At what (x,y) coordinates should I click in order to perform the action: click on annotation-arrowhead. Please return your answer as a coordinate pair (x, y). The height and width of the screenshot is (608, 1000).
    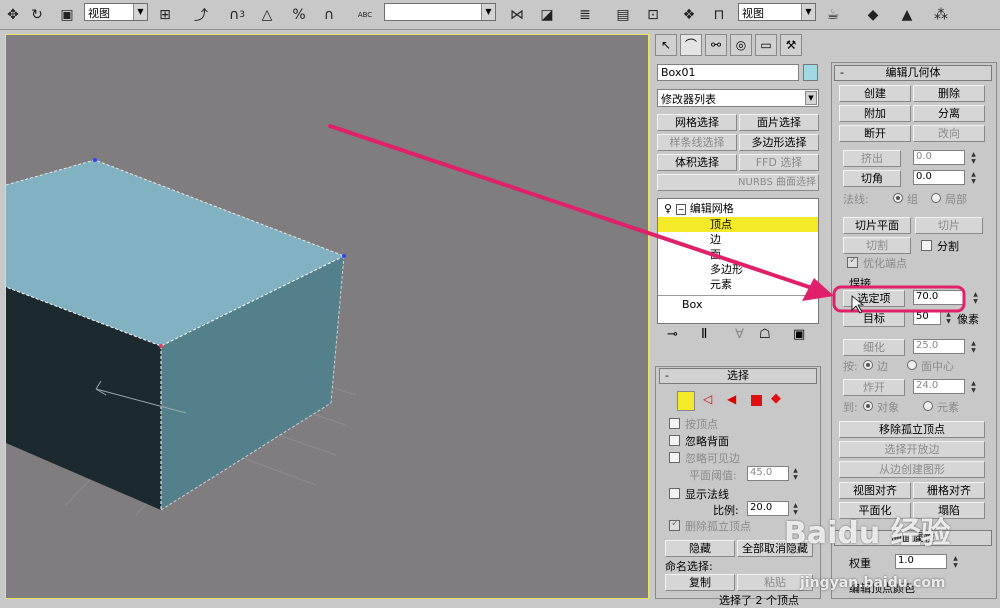
    Looking at the image, I should click on (818, 289).